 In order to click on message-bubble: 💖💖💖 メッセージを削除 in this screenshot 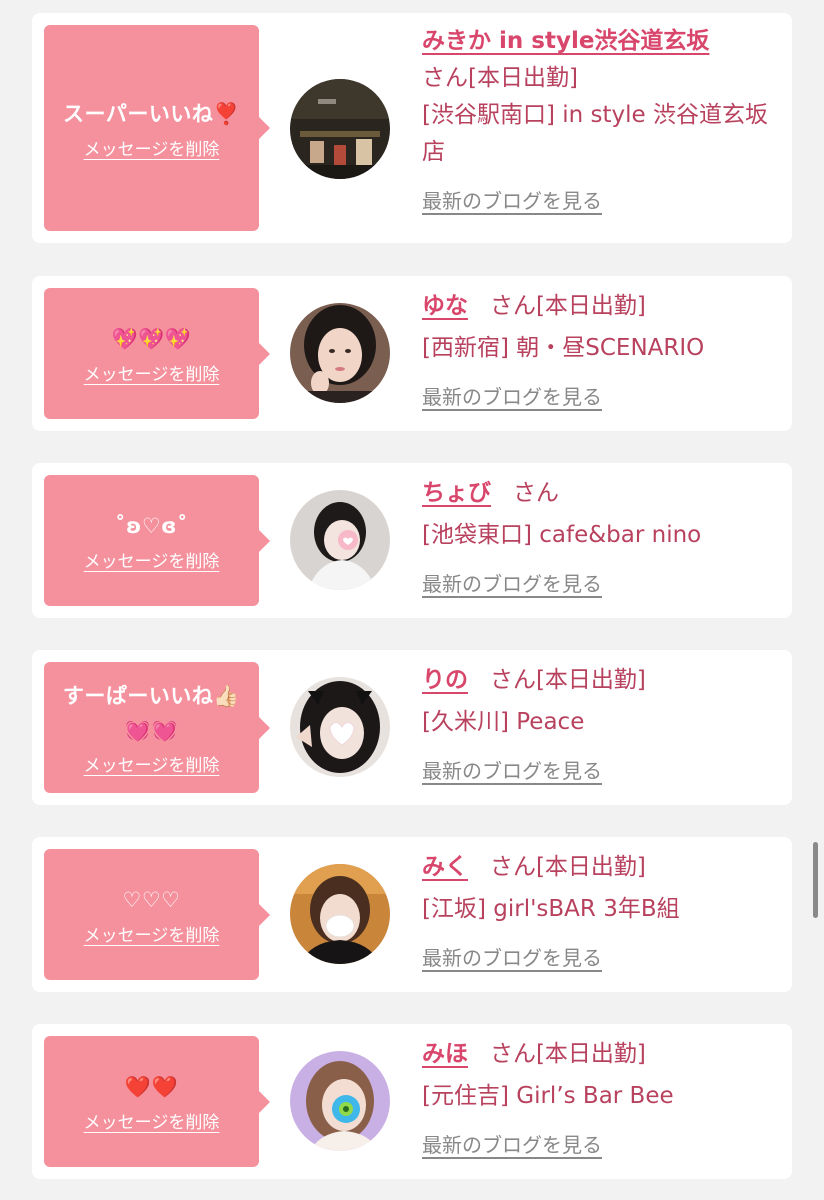, I will do `click(157, 353)`.